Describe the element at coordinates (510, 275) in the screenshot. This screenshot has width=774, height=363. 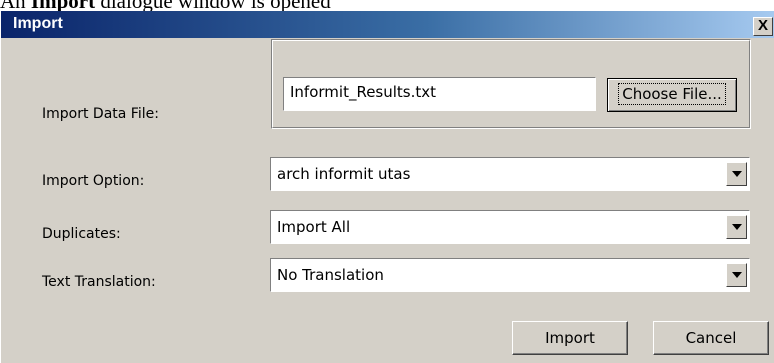
I see `text-translation-select: No Translation` at that location.